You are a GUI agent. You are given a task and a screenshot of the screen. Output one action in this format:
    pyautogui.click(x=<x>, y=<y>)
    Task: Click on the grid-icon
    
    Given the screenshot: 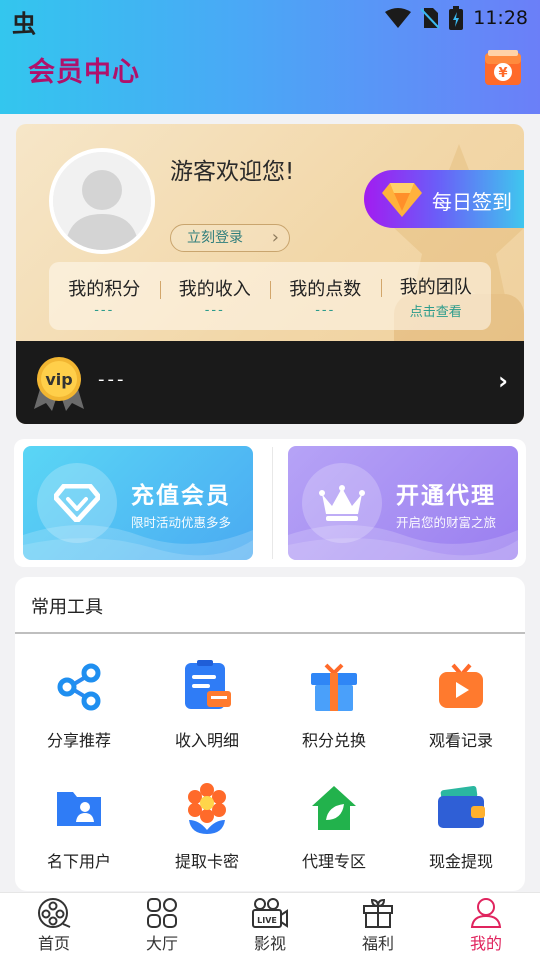 What is the action you would take?
    pyautogui.click(x=162, y=913)
    